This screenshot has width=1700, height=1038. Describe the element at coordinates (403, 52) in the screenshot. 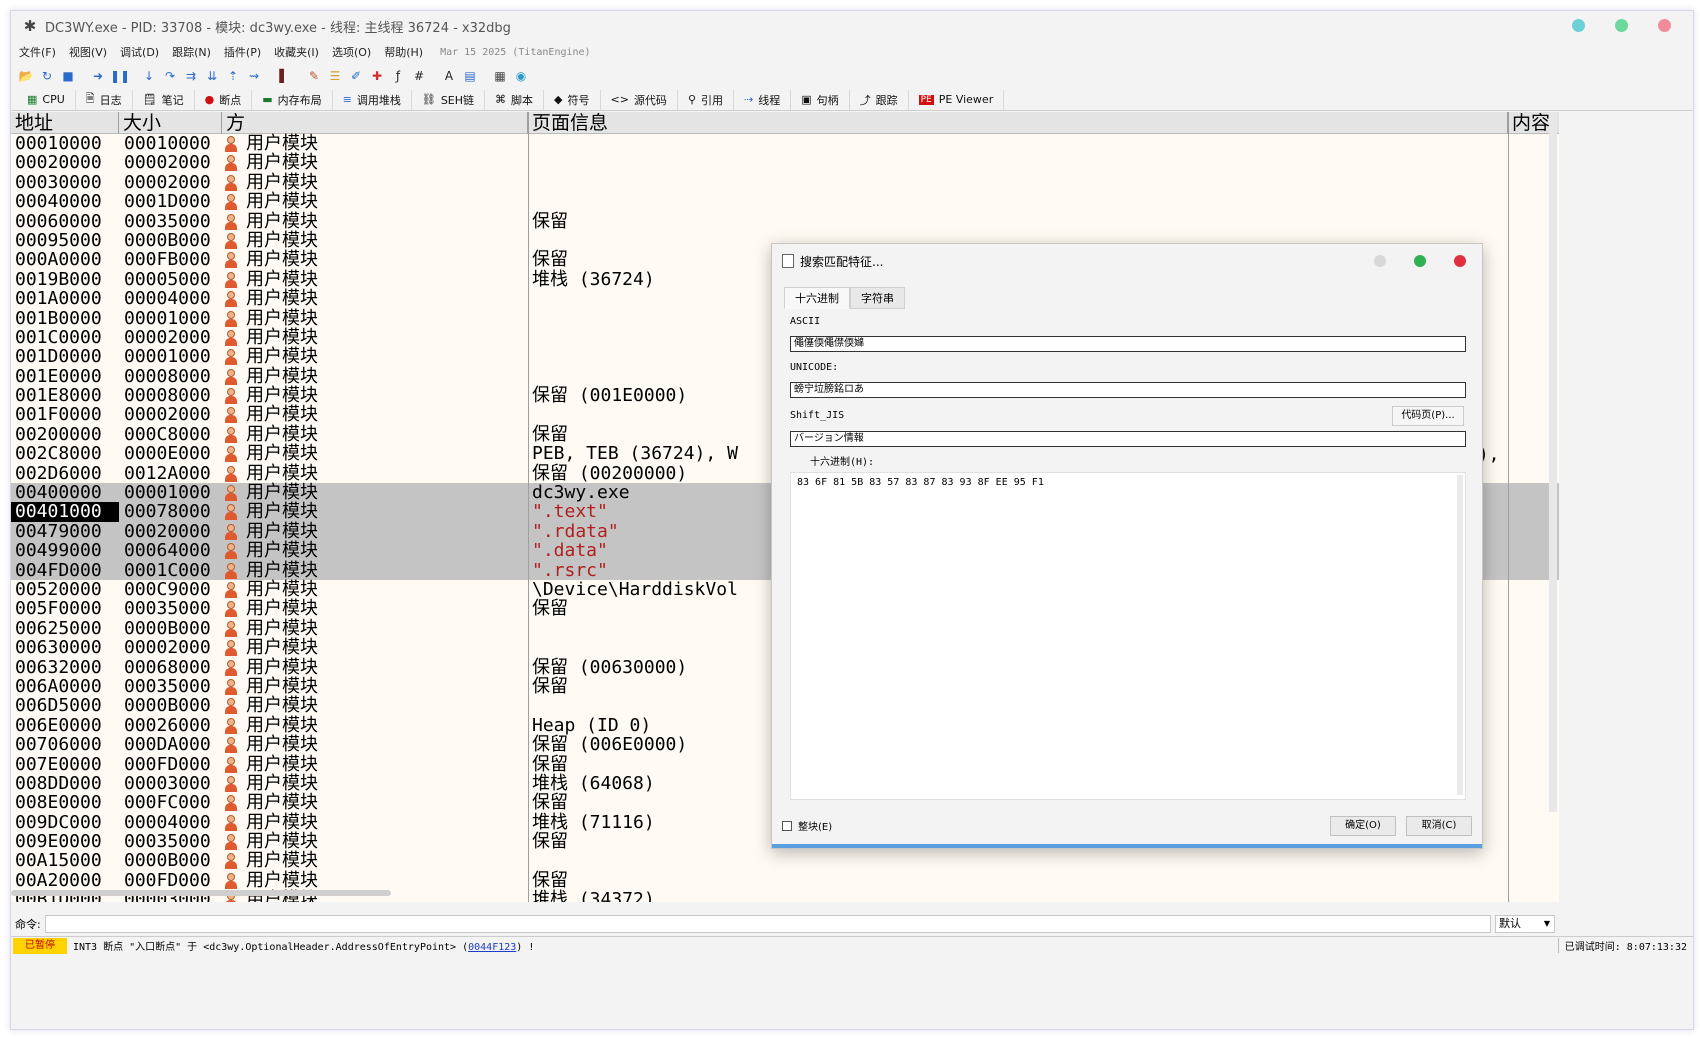

I see `menu-item: 帮助(H)` at that location.